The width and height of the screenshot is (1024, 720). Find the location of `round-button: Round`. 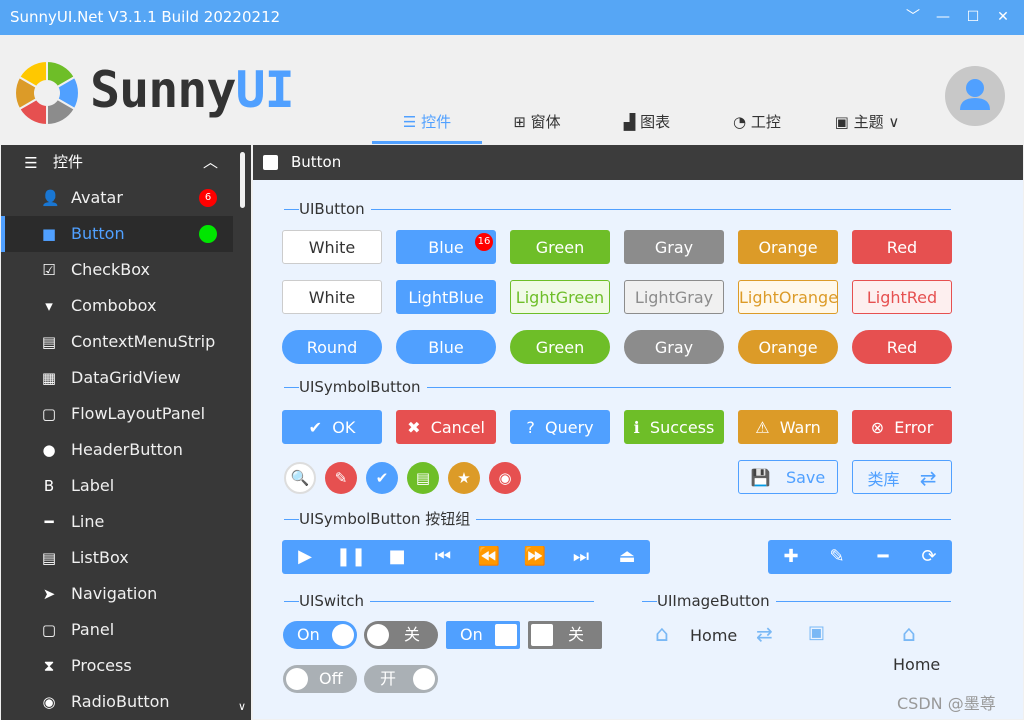

round-button: Round is located at coordinates (332, 347).